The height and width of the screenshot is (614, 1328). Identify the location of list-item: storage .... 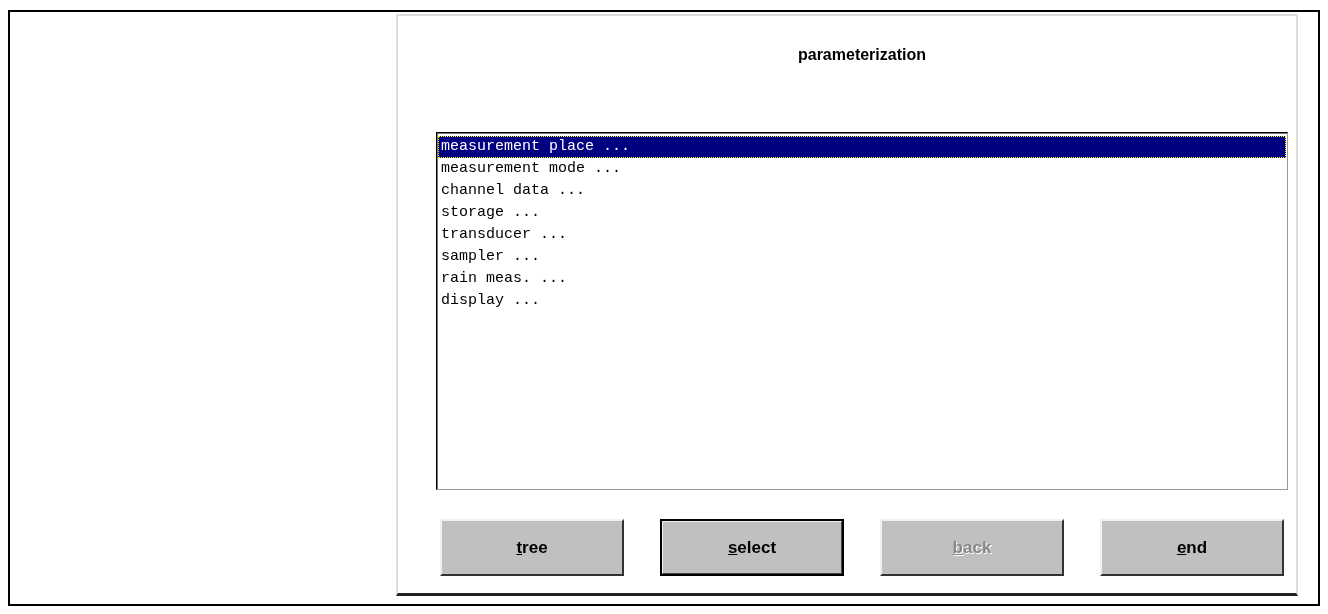
(862, 213).